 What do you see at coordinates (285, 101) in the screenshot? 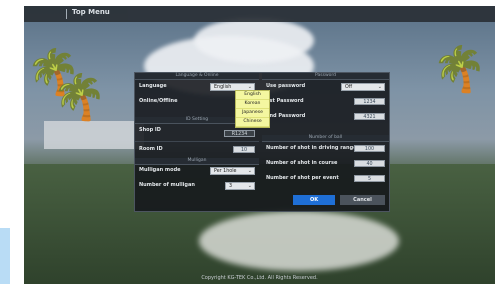
I see `first-password-label: 1st Password` at bounding box center [285, 101].